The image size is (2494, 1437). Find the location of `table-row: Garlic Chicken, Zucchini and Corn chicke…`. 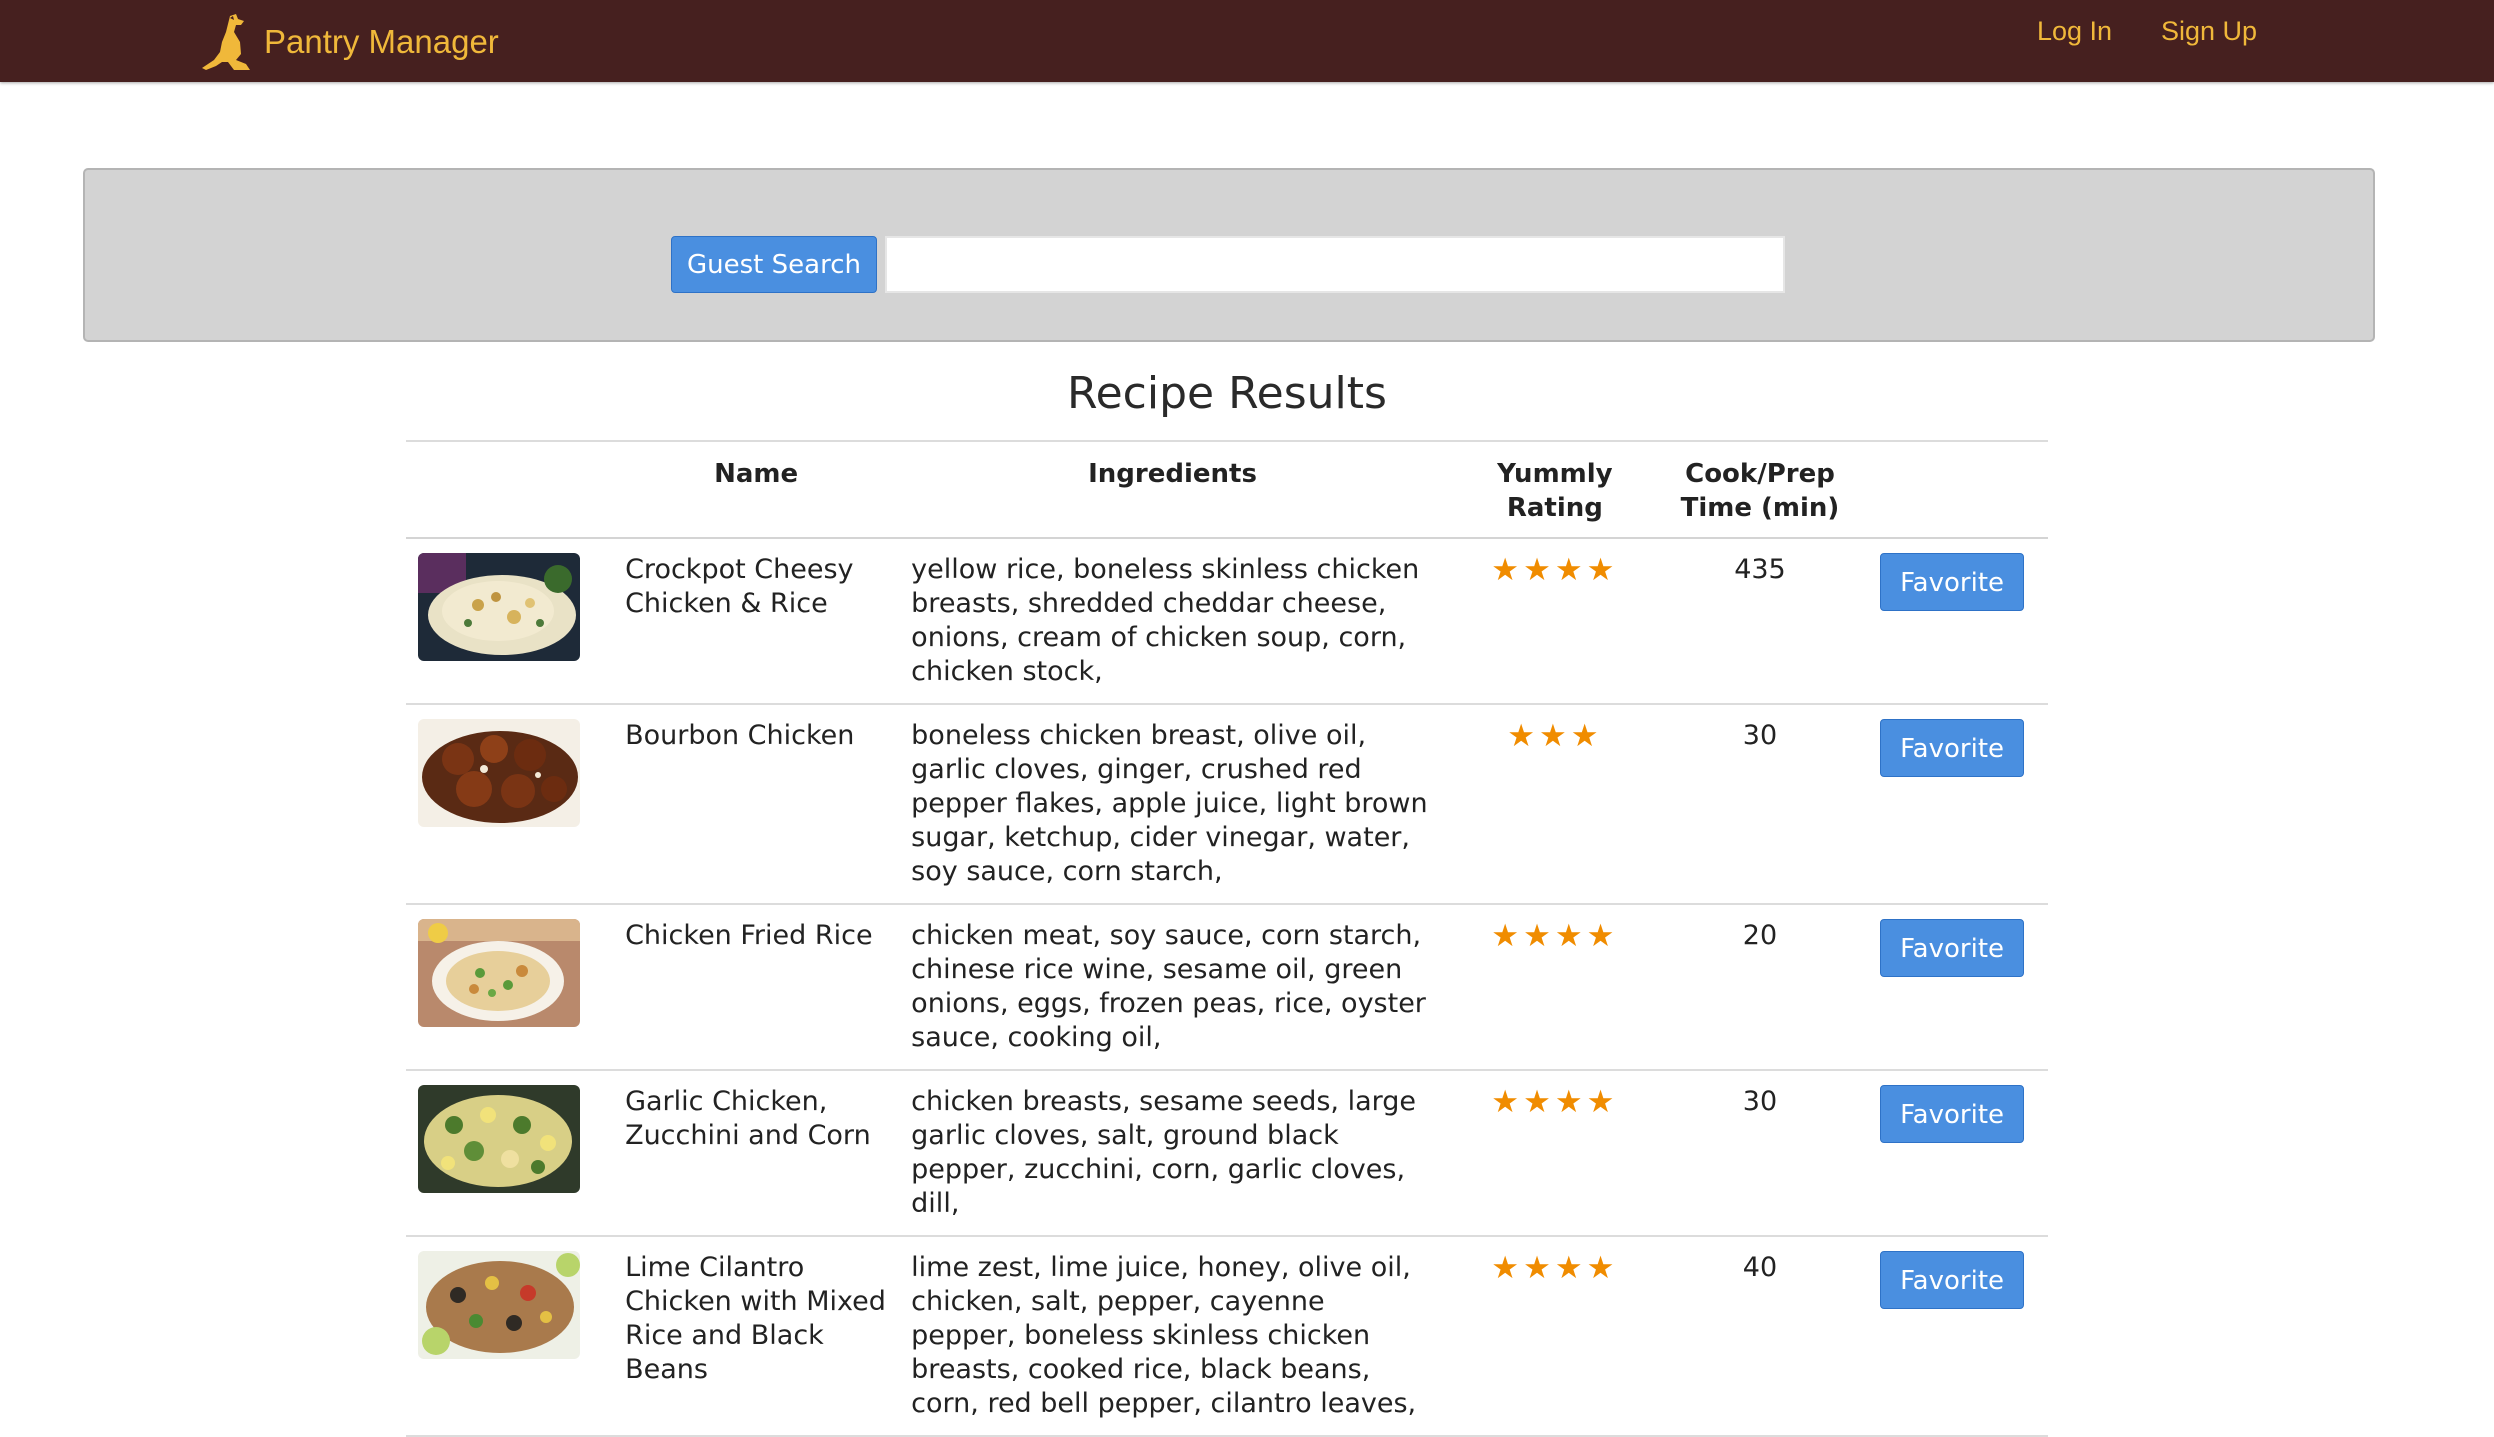

table-row: Garlic Chicken, Zucchini and Corn chicke… is located at coordinates (1227, 1153).